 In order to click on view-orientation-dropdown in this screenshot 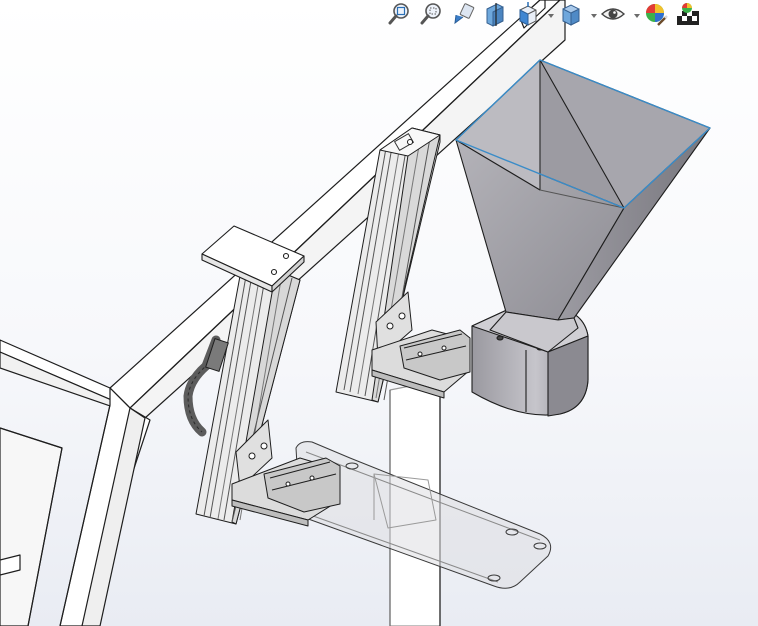, I will do `click(550, 15)`.